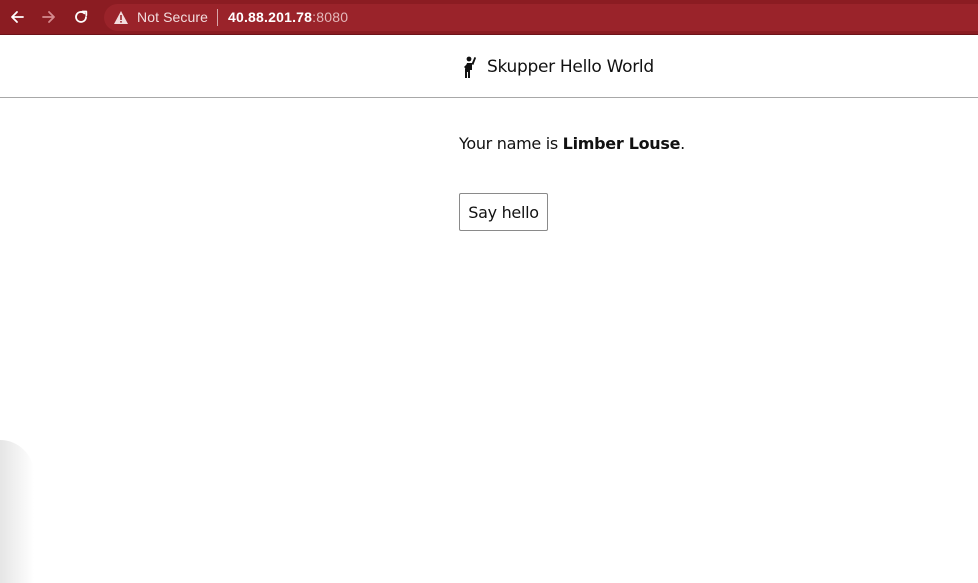  Describe the element at coordinates (541, 17) in the screenshot. I see `address-bar: Not Secure 40.88.201.78:8080` at that location.